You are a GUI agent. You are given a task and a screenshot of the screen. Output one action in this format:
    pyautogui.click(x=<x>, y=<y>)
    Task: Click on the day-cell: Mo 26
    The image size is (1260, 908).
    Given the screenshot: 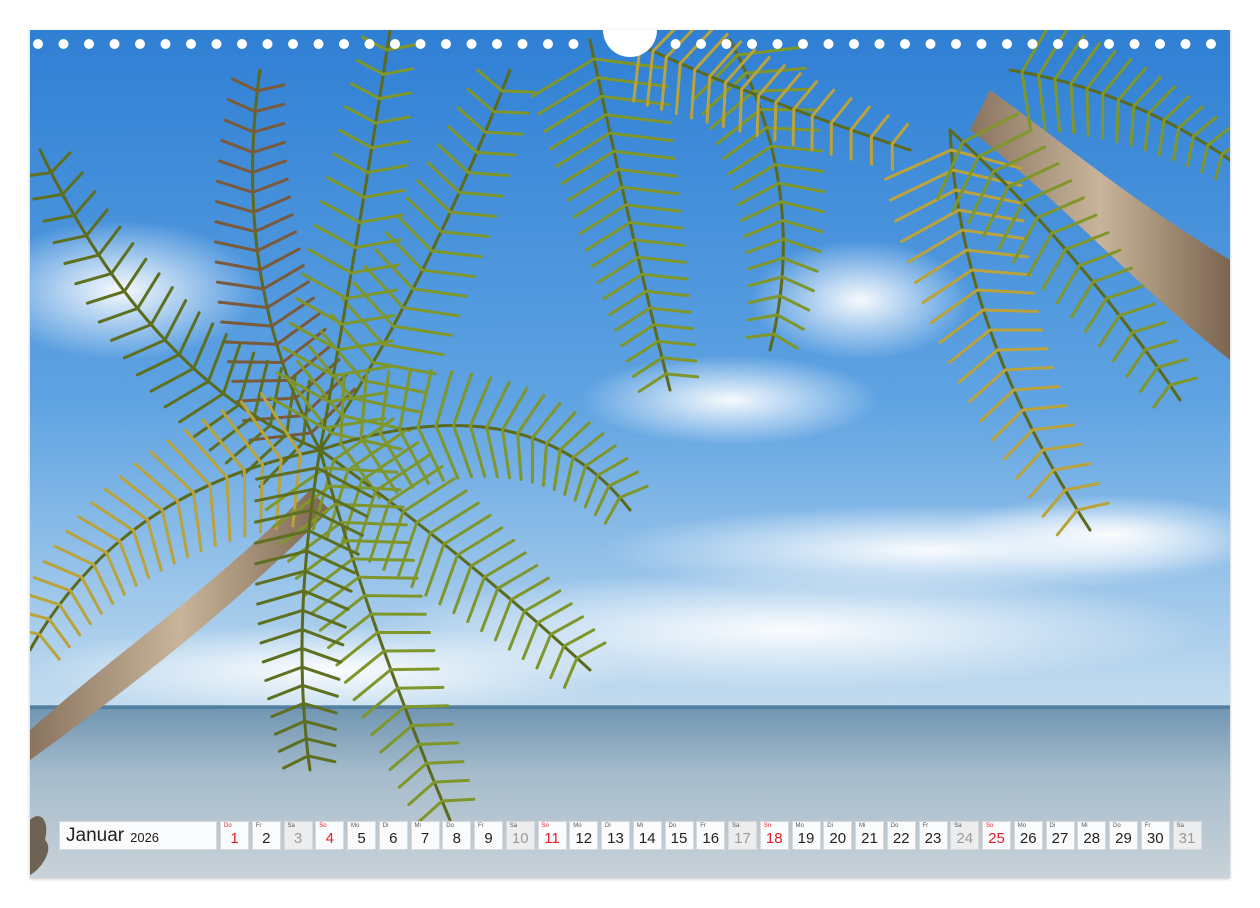 What is the action you would take?
    pyautogui.click(x=1028, y=835)
    